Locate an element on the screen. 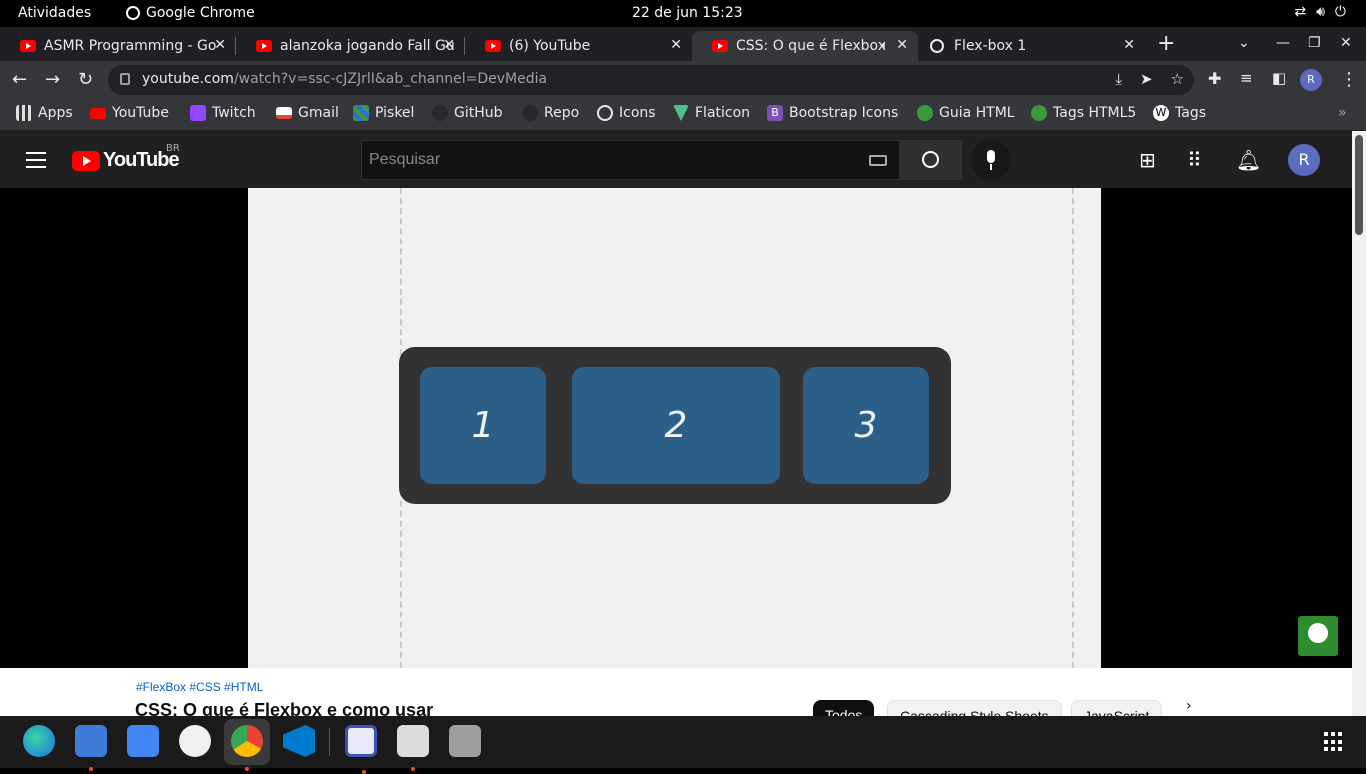  github-icon is located at coordinates (440, 113).